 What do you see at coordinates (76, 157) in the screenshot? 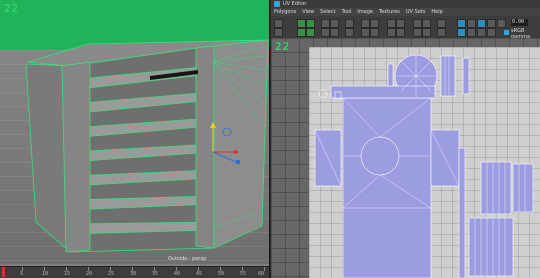
I see `crate-front-post` at bounding box center [76, 157].